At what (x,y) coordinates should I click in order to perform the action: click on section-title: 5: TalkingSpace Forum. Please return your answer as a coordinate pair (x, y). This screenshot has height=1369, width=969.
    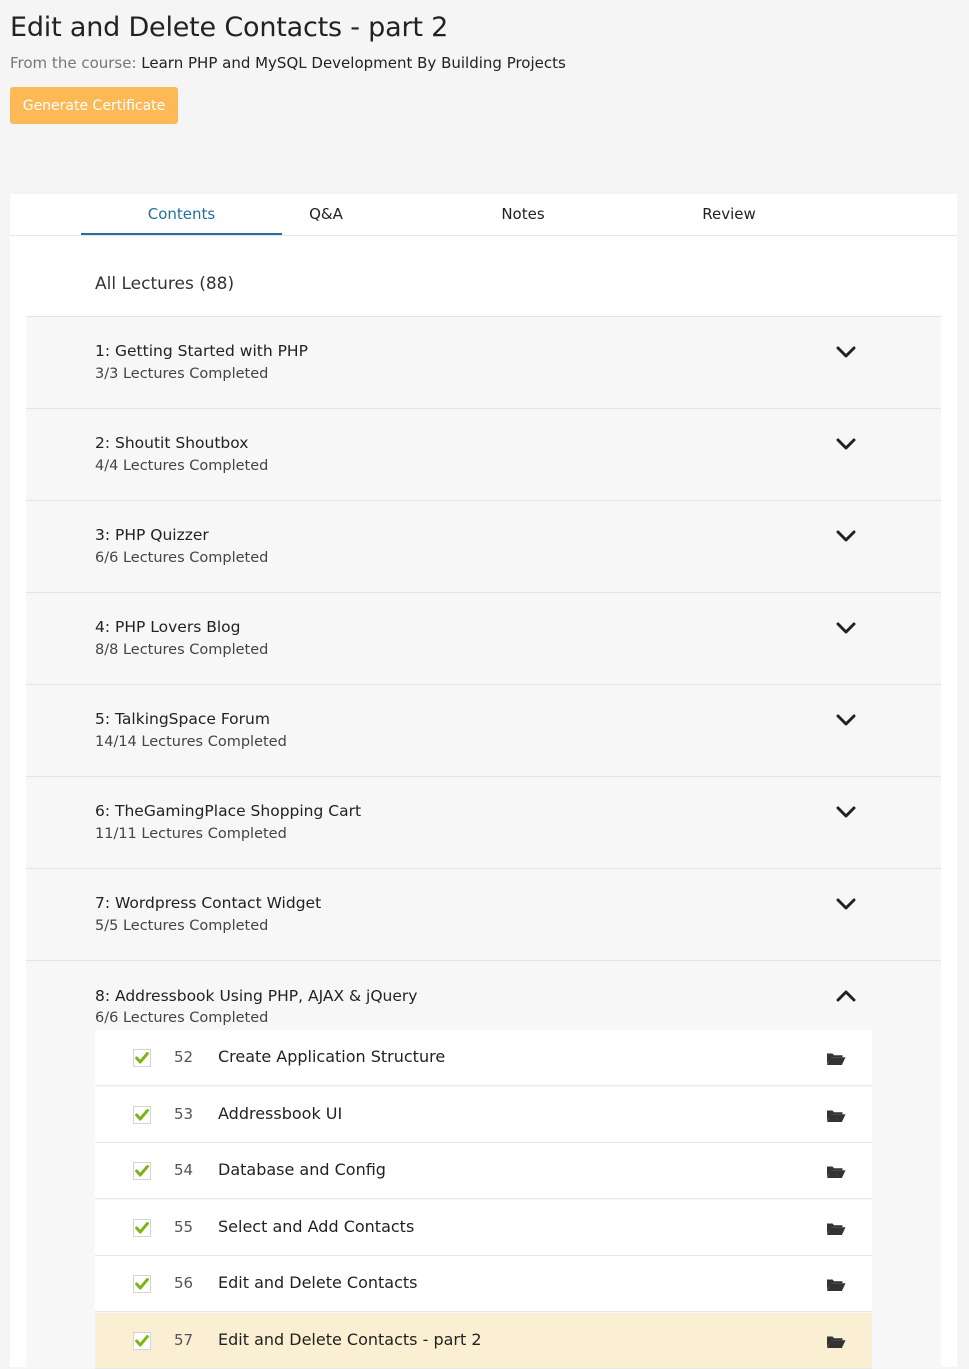
    Looking at the image, I should click on (182, 719).